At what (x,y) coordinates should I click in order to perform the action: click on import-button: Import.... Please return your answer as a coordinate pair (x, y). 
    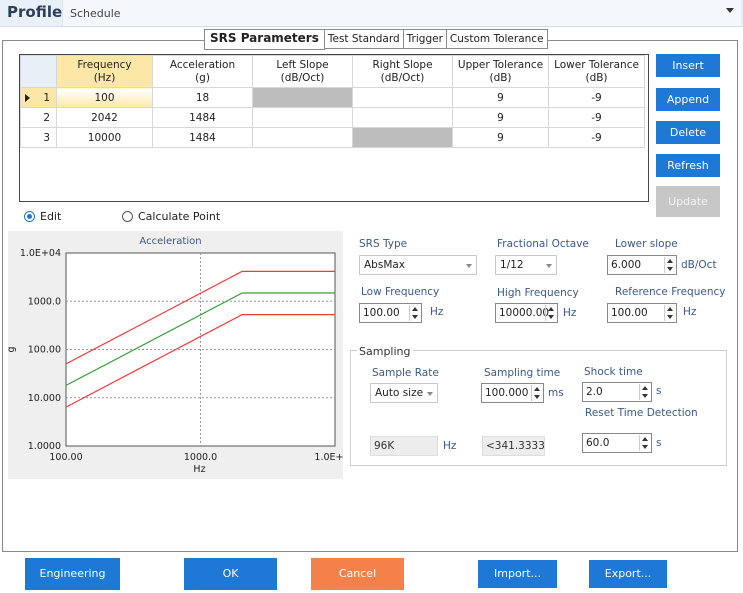
    Looking at the image, I should click on (517, 574).